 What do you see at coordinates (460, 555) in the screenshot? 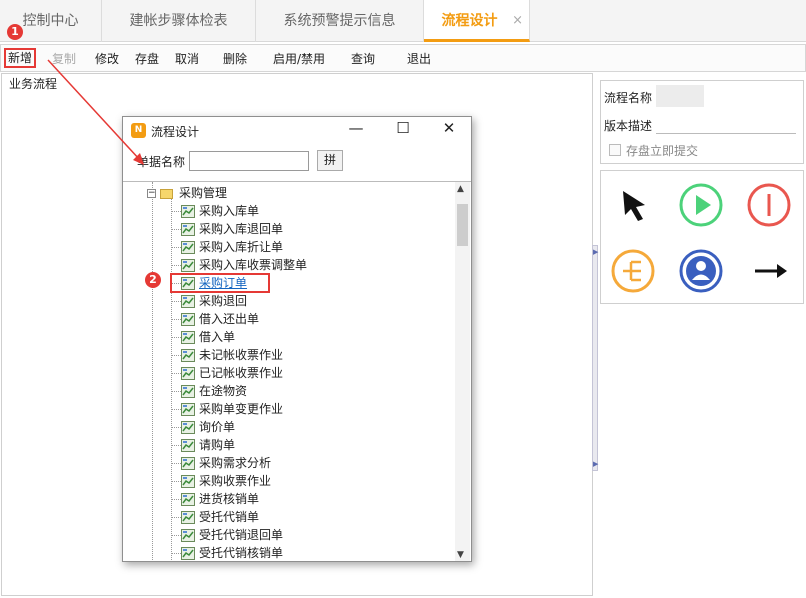
I see `scroll-down-icon: ▼` at bounding box center [460, 555].